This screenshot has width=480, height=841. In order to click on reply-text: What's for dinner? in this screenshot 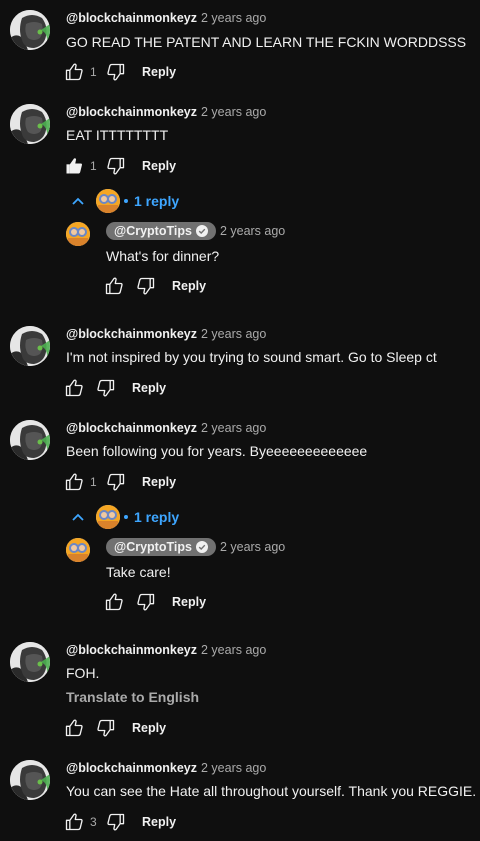, I will do `click(163, 256)`.